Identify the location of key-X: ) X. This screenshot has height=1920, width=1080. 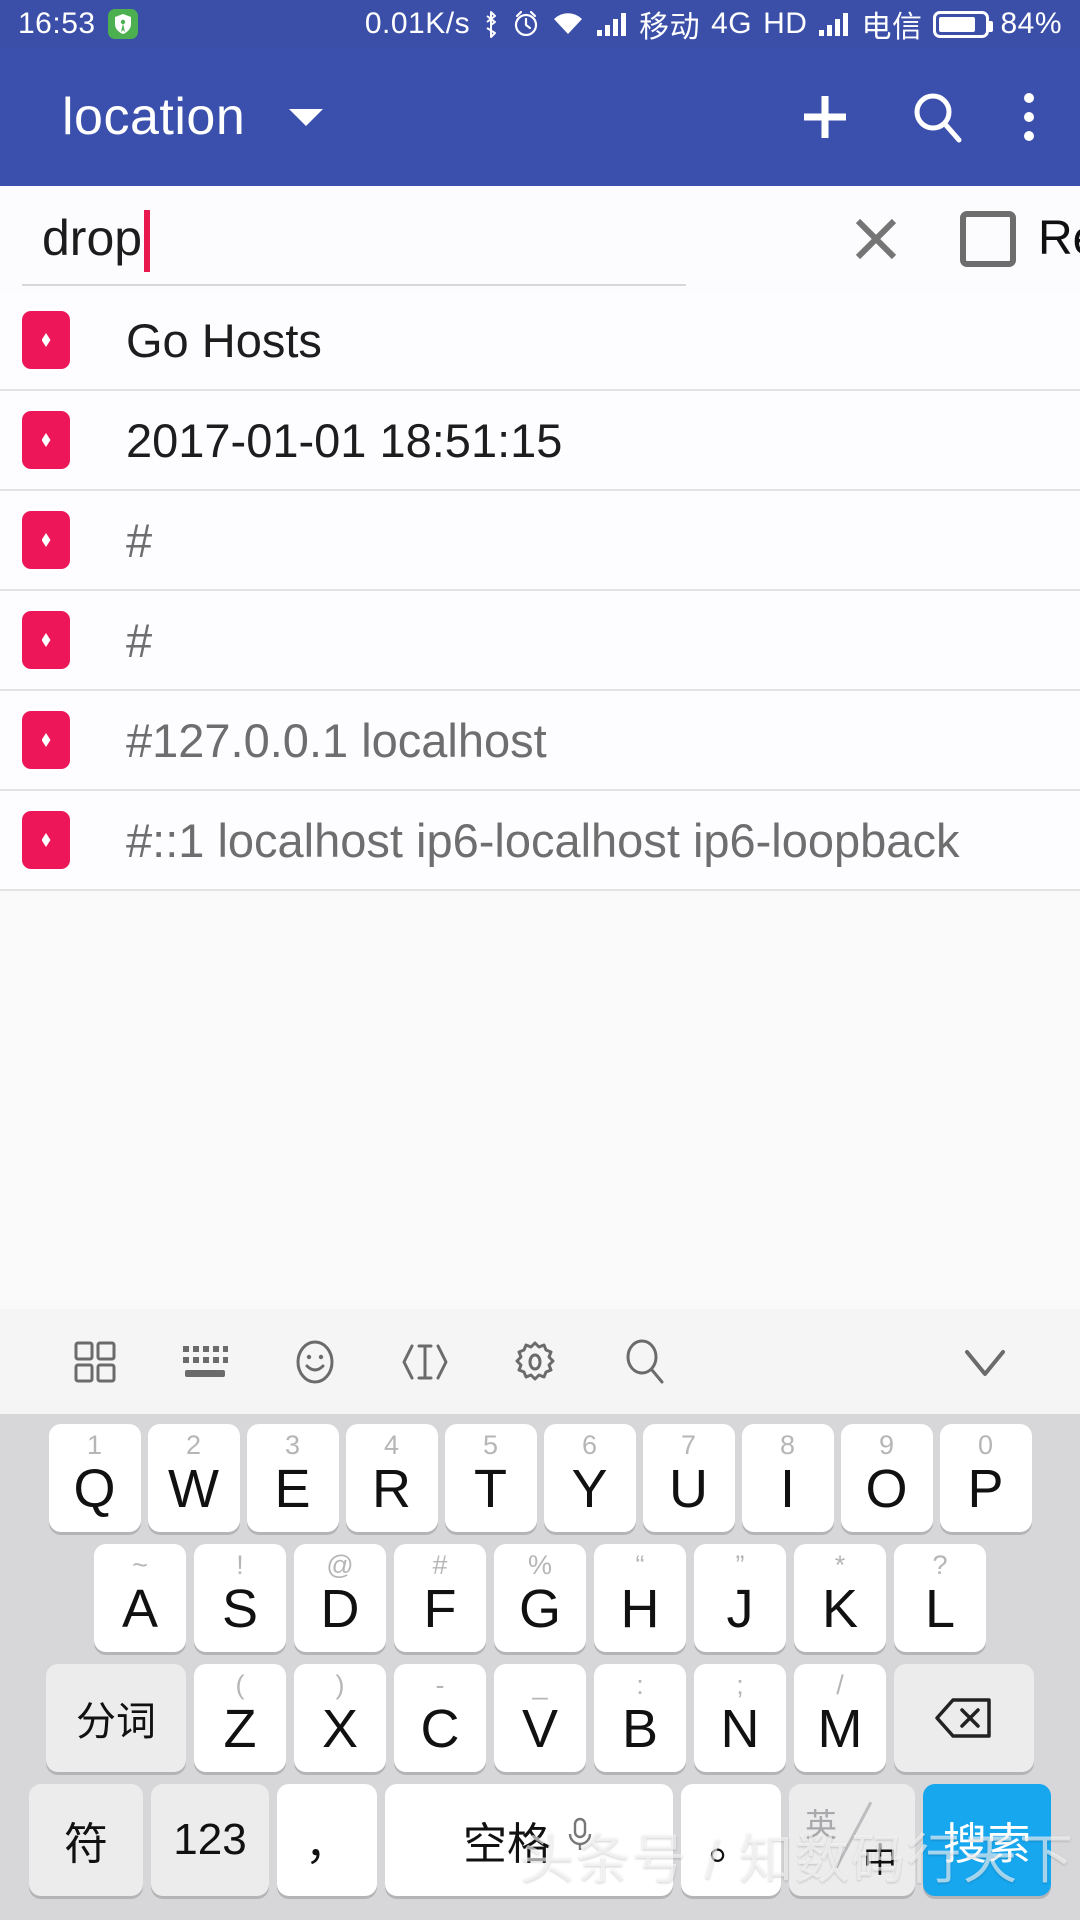
(340, 1718).